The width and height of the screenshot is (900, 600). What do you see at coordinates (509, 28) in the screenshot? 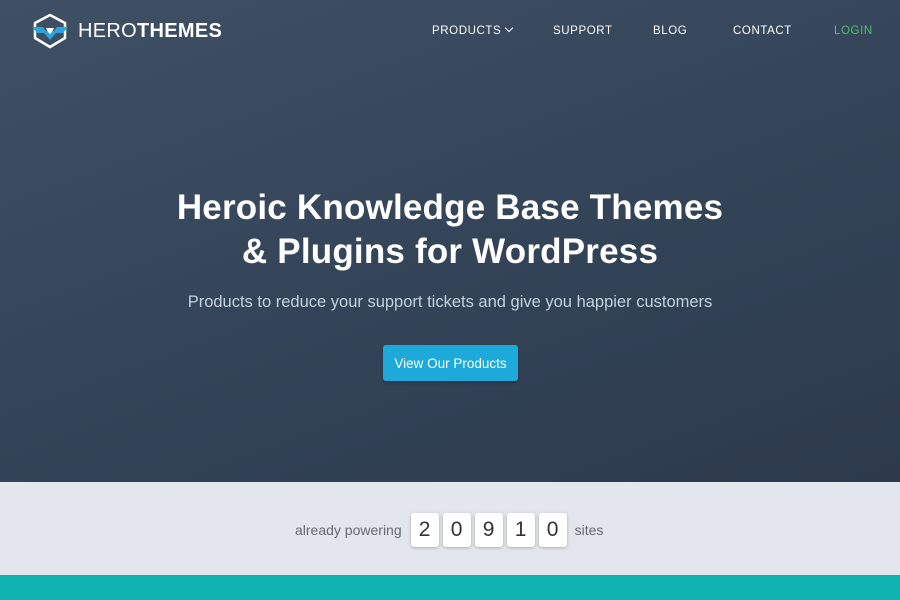
I see `chevron-down-icon` at bounding box center [509, 28].